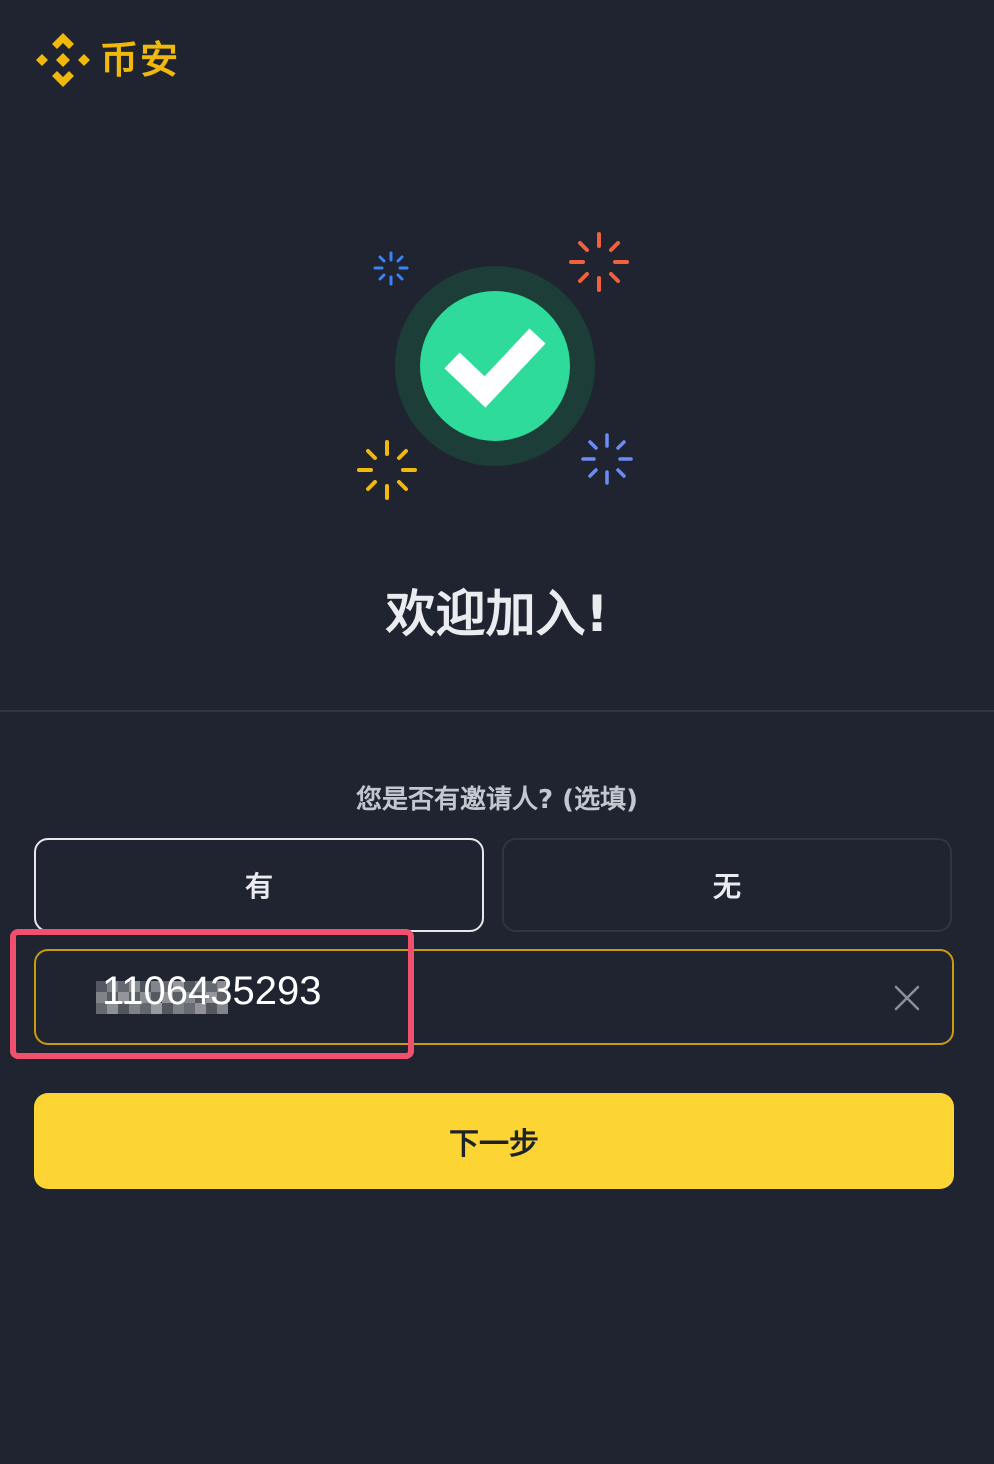  What do you see at coordinates (63, 60) in the screenshot?
I see `binance-diamond-icon` at bounding box center [63, 60].